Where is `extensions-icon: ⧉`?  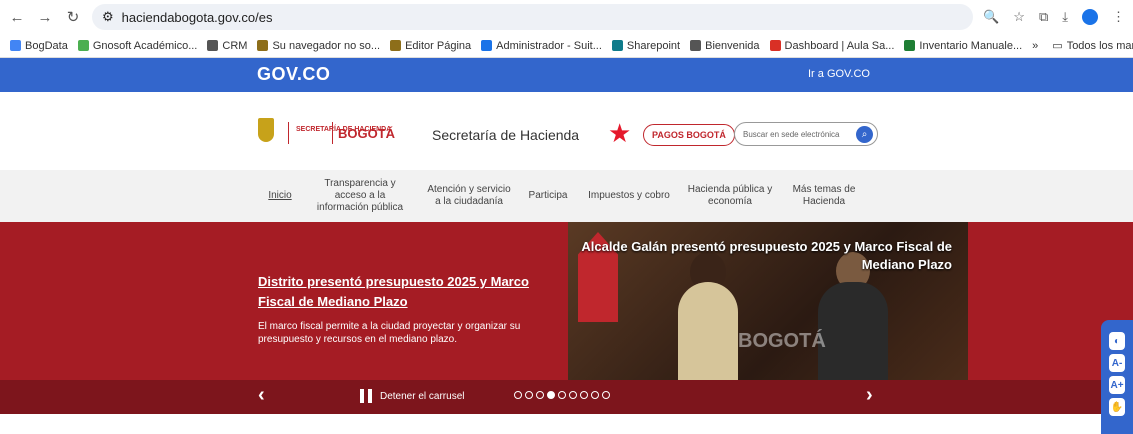 extensions-icon: ⧉ is located at coordinates (1043, 17).